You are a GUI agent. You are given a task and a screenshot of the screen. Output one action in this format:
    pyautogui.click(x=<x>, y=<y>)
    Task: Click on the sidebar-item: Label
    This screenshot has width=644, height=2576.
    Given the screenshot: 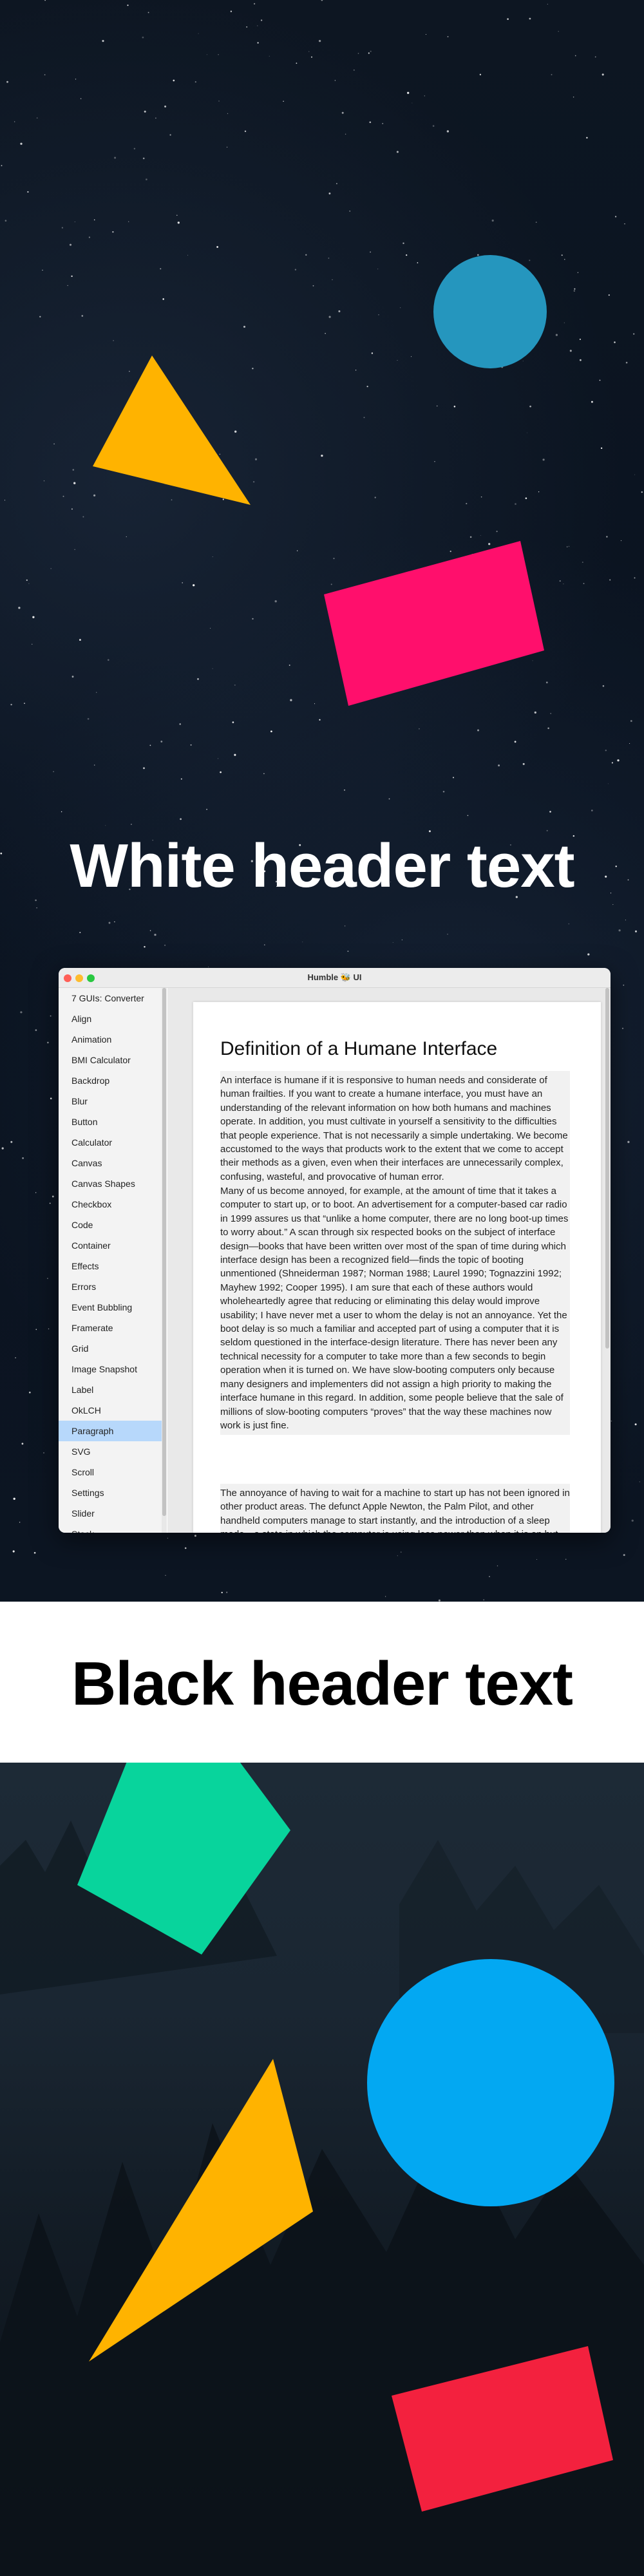 What is the action you would take?
    pyautogui.click(x=111, y=1389)
    